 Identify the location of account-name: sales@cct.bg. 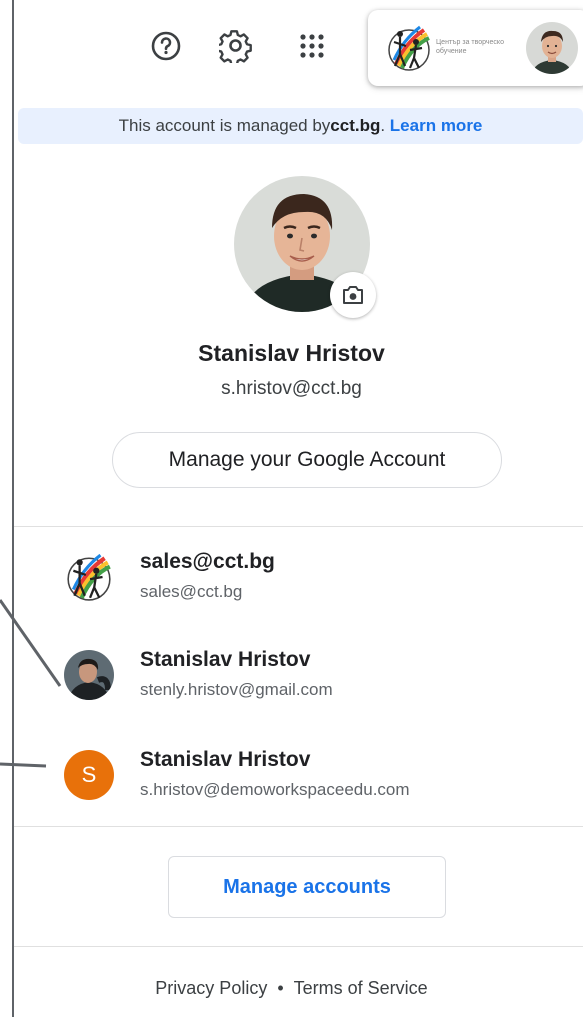
(207, 561).